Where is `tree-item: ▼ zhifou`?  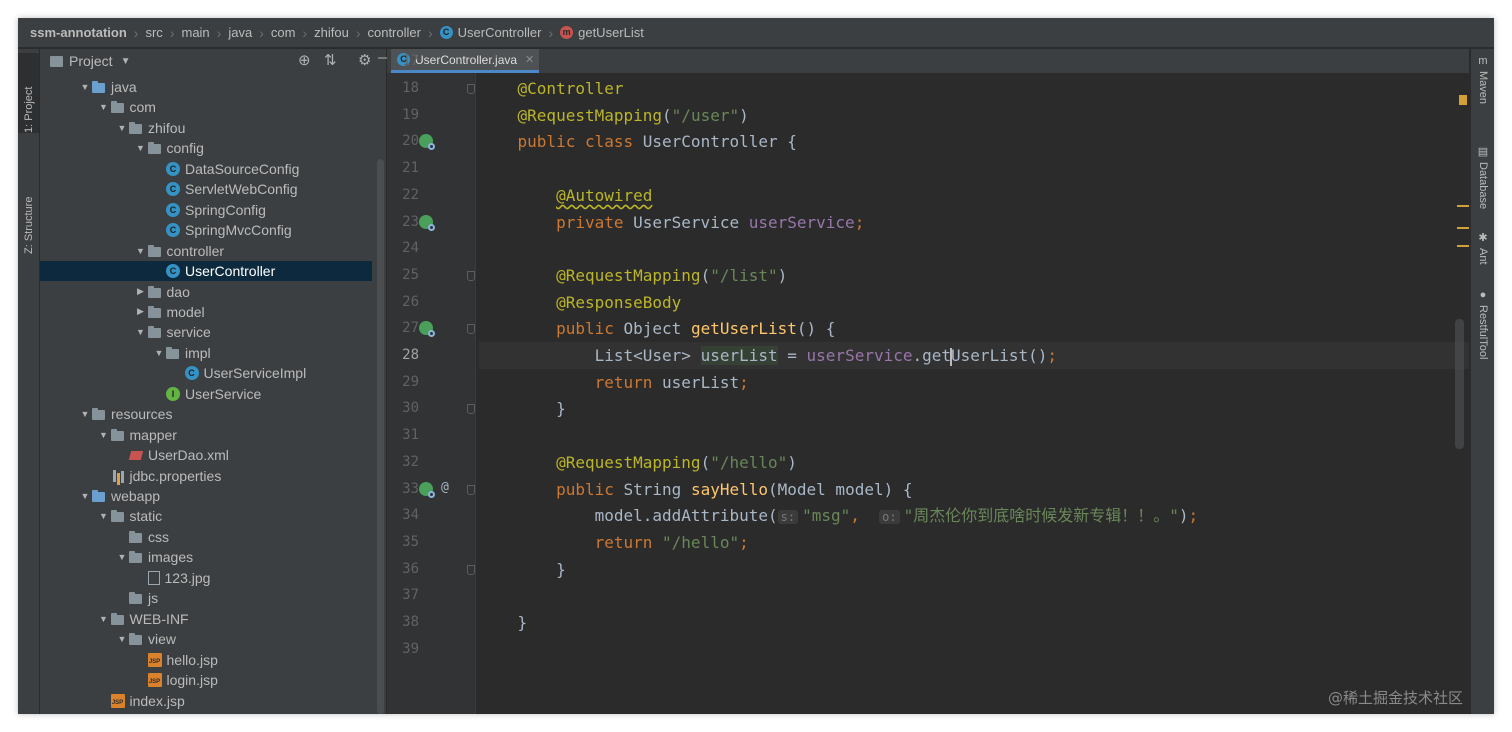
tree-item: ▼ zhifou is located at coordinates (206, 128).